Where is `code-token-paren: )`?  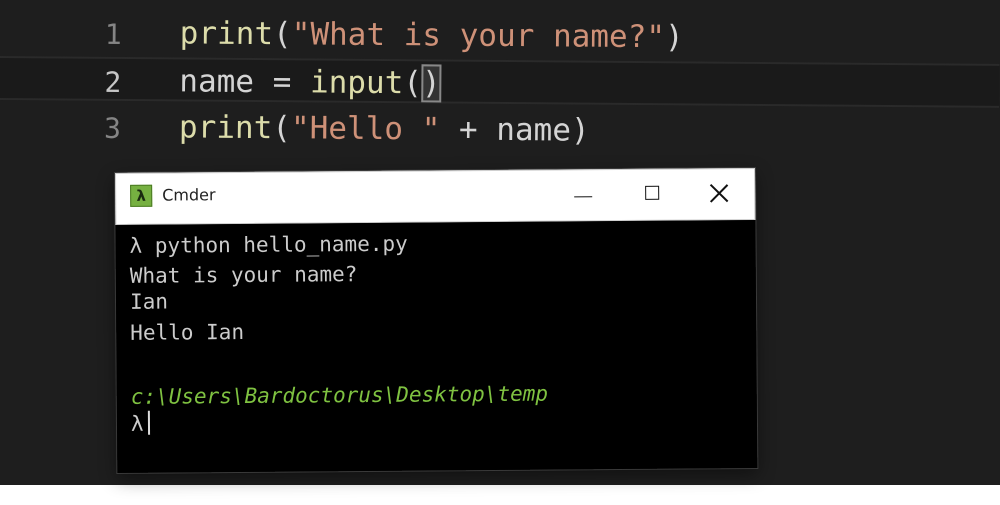
code-token-paren: ) is located at coordinates (674, 37).